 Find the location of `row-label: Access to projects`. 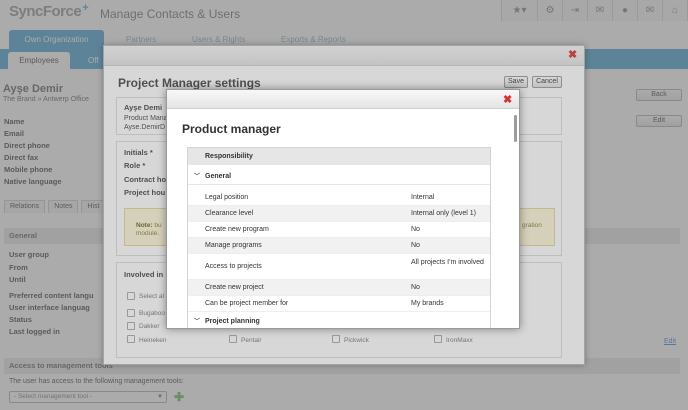

row-label: Access to projects is located at coordinates (233, 266).